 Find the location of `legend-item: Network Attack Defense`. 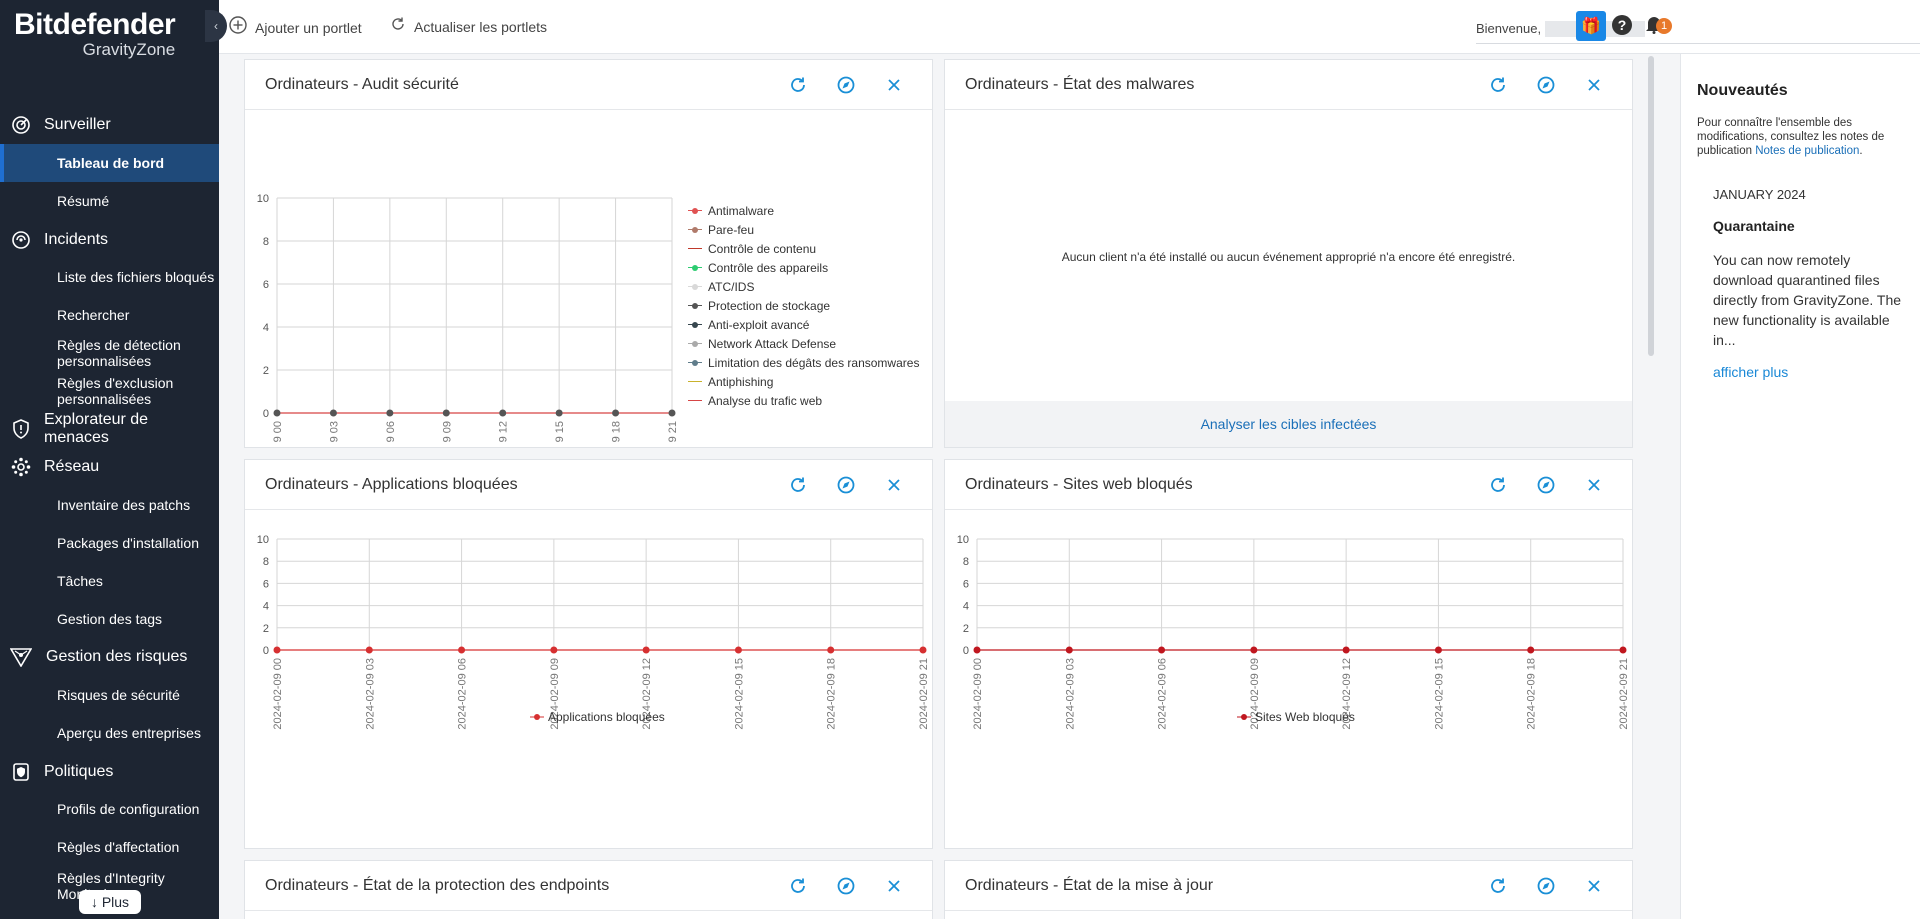

legend-item: Network Attack Defense is located at coordinates (762, 344).